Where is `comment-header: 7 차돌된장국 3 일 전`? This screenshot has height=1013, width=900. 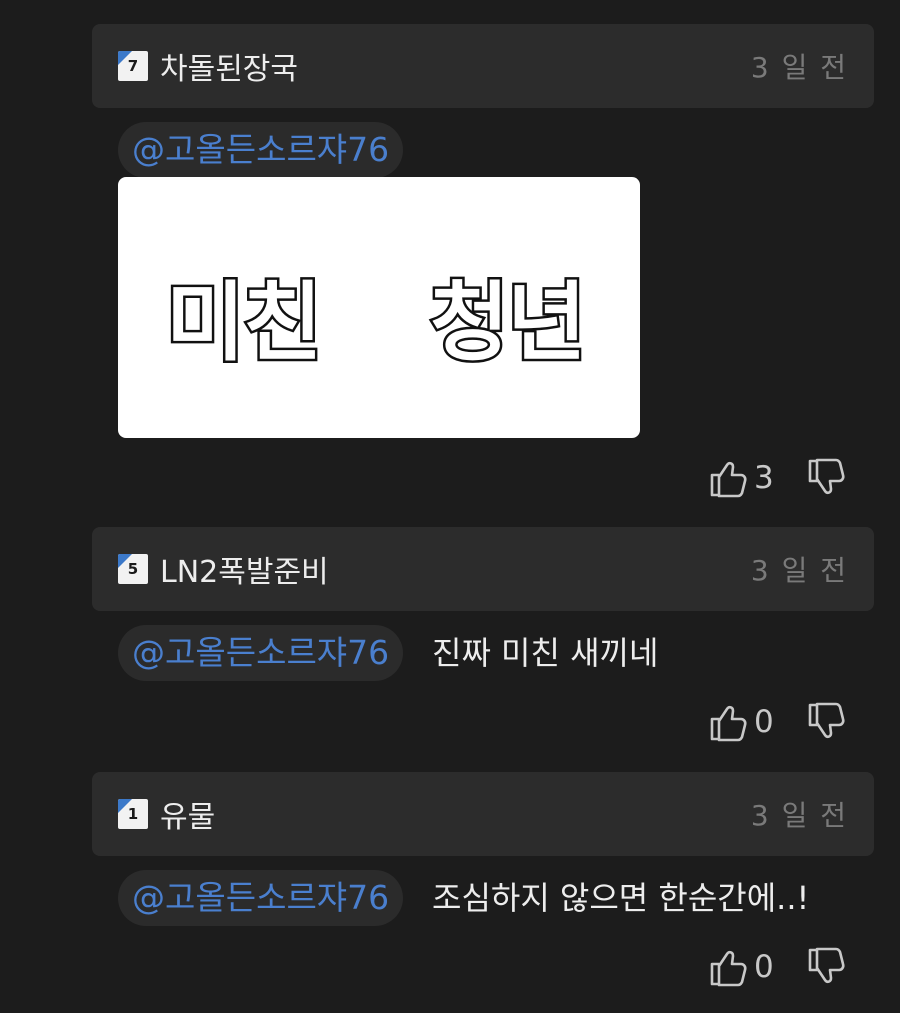 comment-header: 7 차돌된장국 3 일 전 is located at coordinates (483, 66).